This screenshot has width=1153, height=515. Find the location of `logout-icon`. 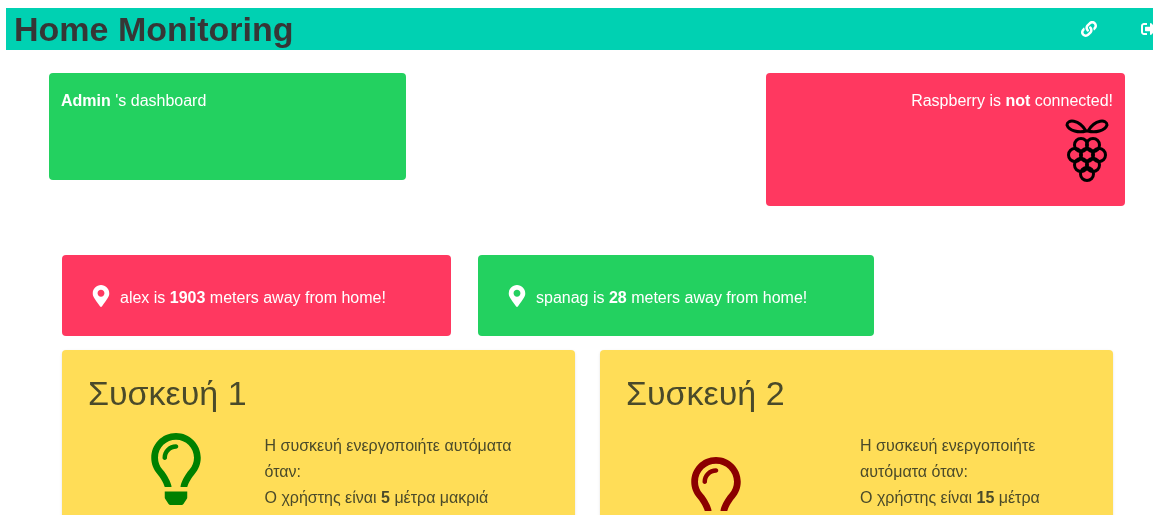

logout-icon is located at coordinates (1147, 29).